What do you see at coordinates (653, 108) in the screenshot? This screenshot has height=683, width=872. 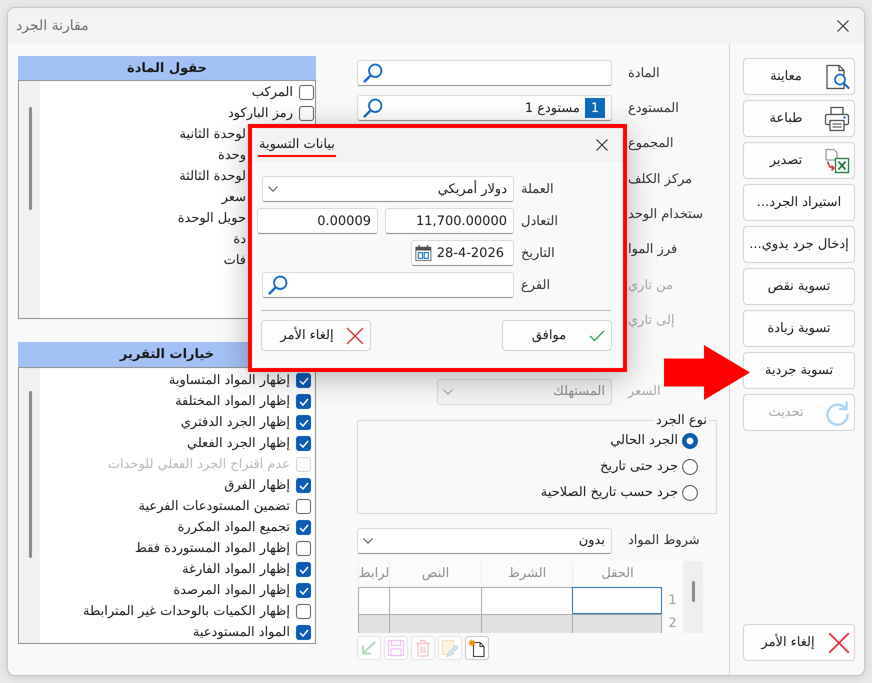 I see `field-label: المستودع` at bounding box center [653, 108].